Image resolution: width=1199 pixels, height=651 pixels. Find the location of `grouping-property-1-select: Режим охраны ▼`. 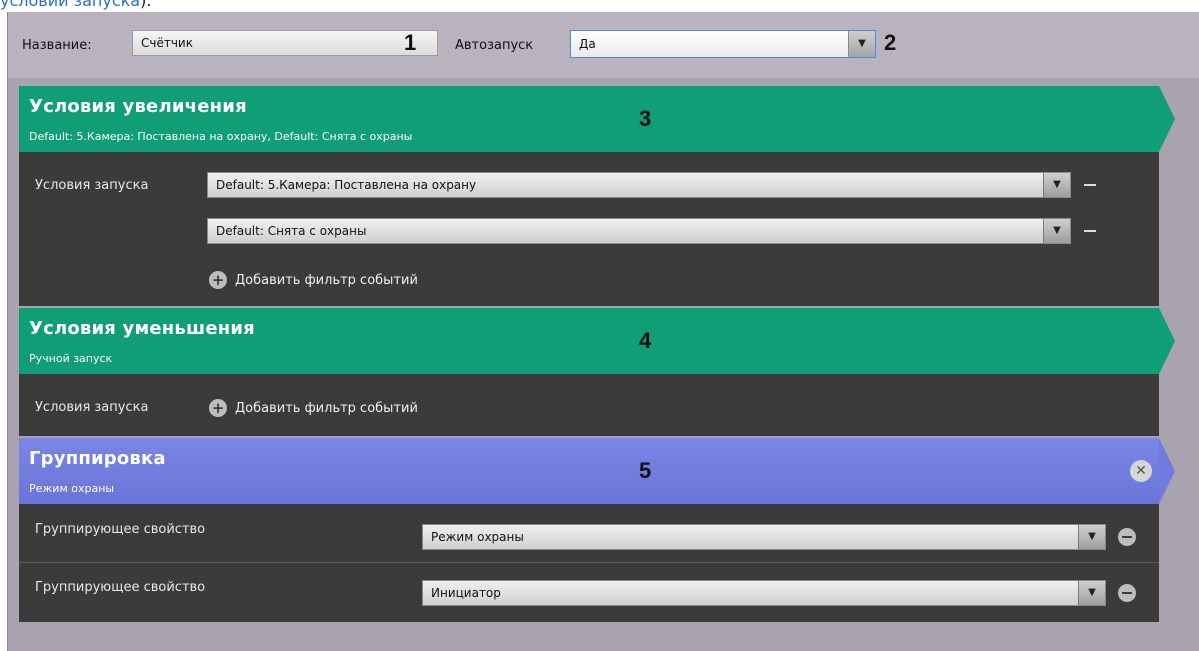

grouping-property-1-select: Режим охраны ▼ is located at coordinates (764, 537).